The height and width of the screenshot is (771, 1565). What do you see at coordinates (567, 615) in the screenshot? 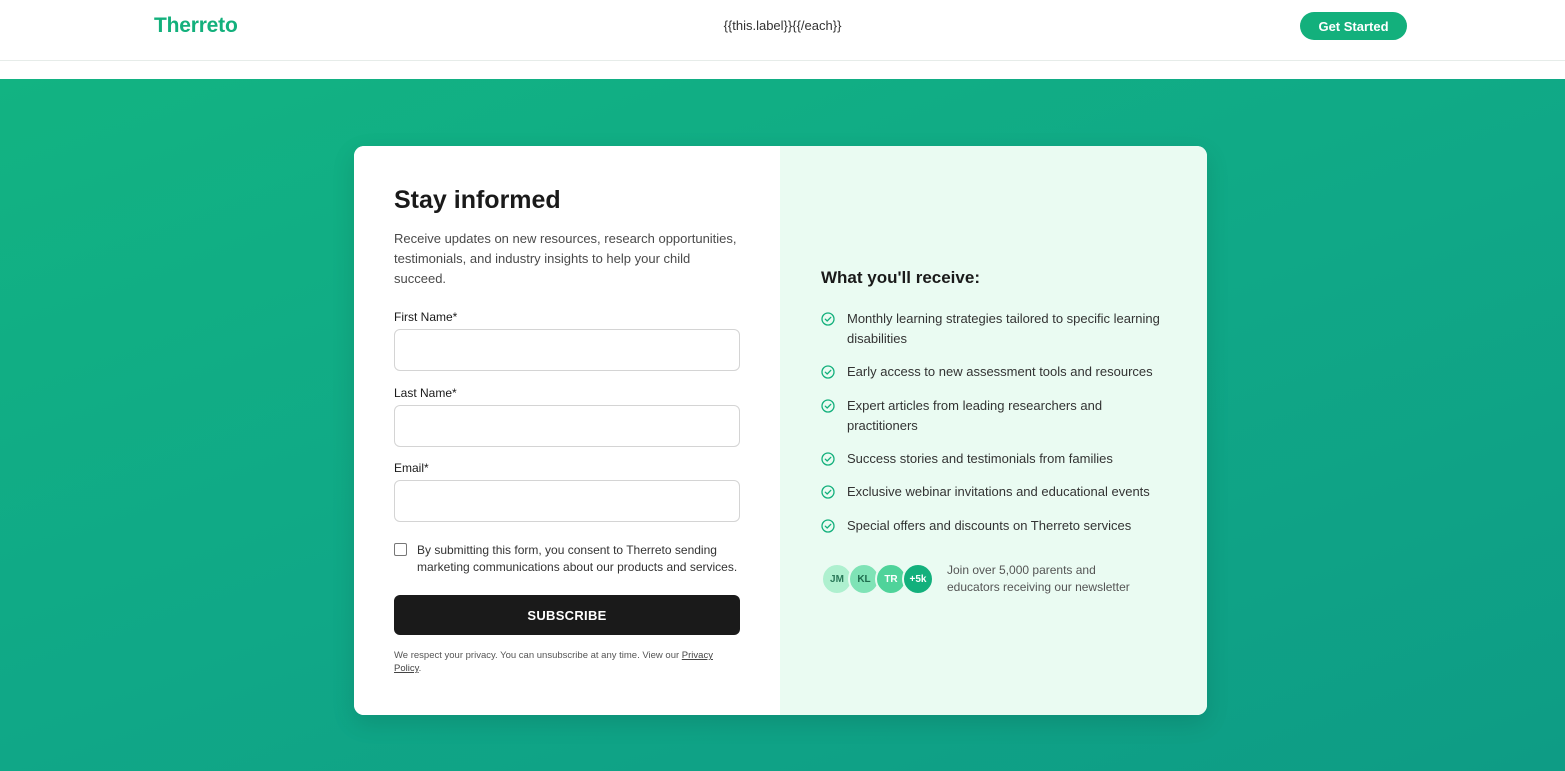
I see `subscribe-button: SUBSCRIBE` at bounding box center [567, 615].